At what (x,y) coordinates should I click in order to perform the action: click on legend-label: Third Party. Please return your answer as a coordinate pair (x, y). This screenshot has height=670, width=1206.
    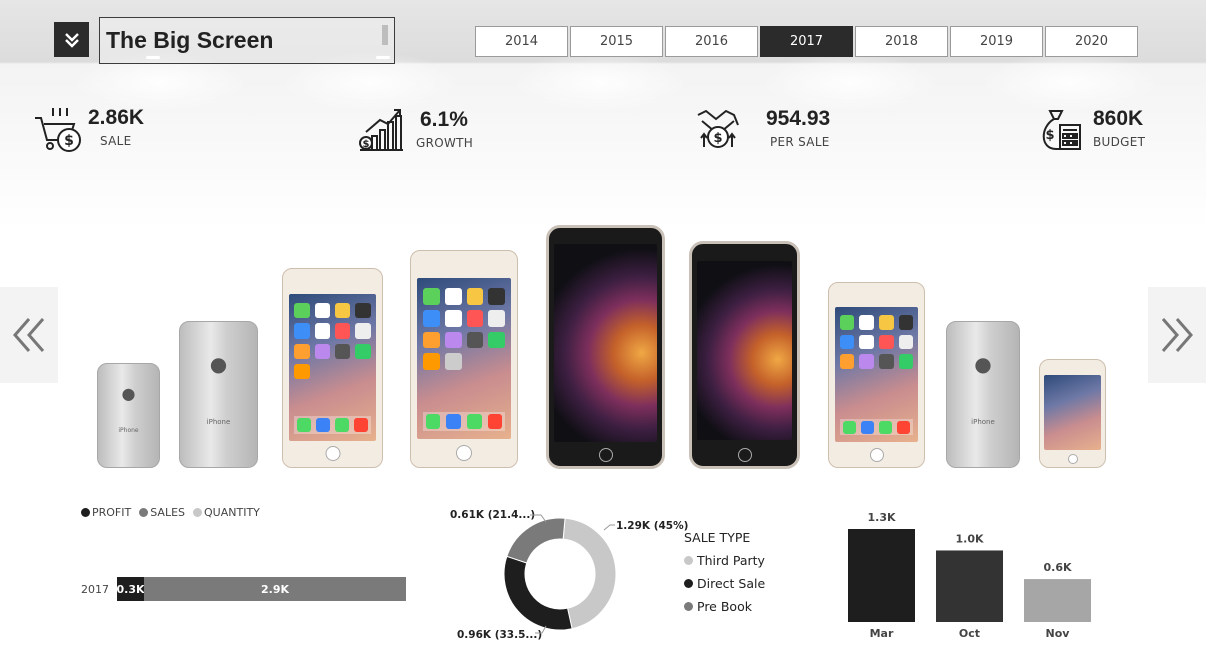
    Looking at the image, I should click on (731, 560).